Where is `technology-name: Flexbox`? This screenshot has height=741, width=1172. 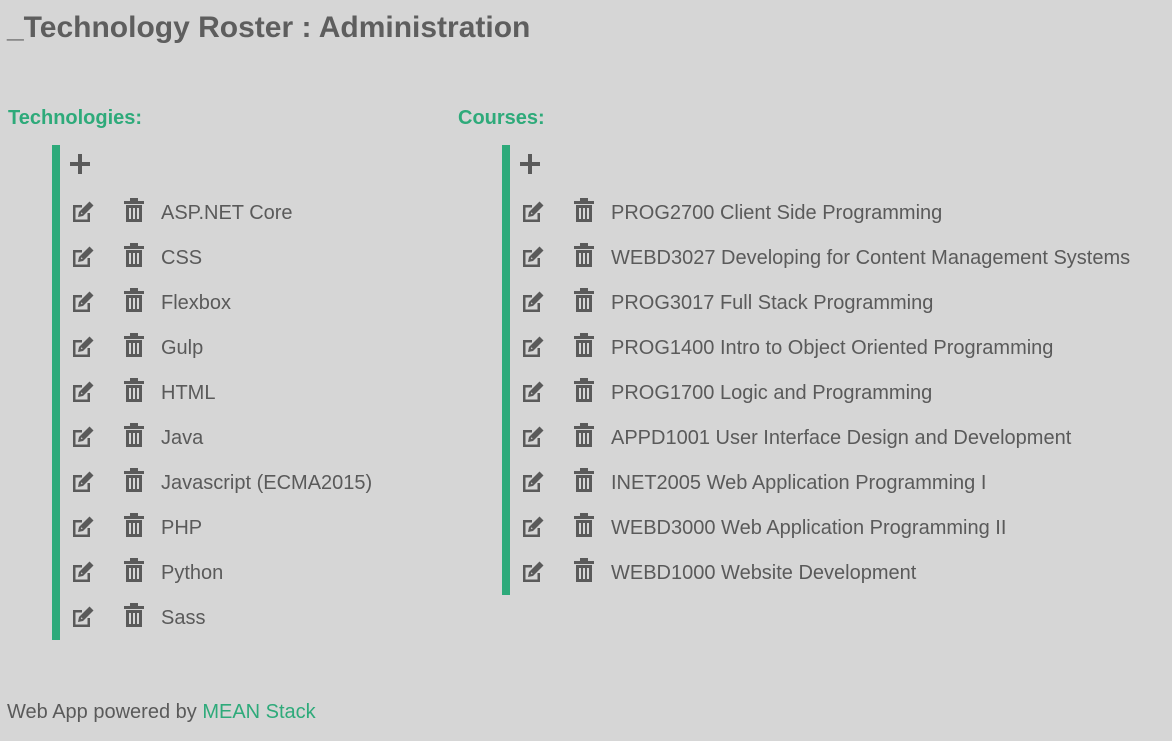
technology-name: Flexbox is located at coordinates (196, 303).